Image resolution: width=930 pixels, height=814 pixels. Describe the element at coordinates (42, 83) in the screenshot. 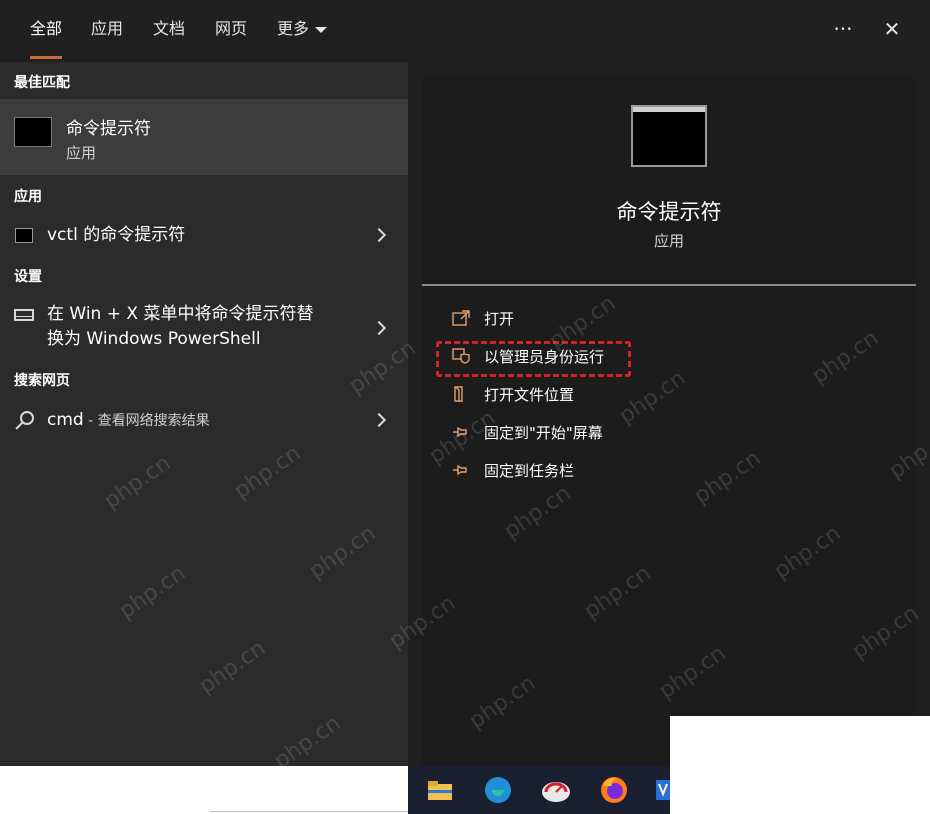

I see `best-match-heading: 最佳匹配` at that location.